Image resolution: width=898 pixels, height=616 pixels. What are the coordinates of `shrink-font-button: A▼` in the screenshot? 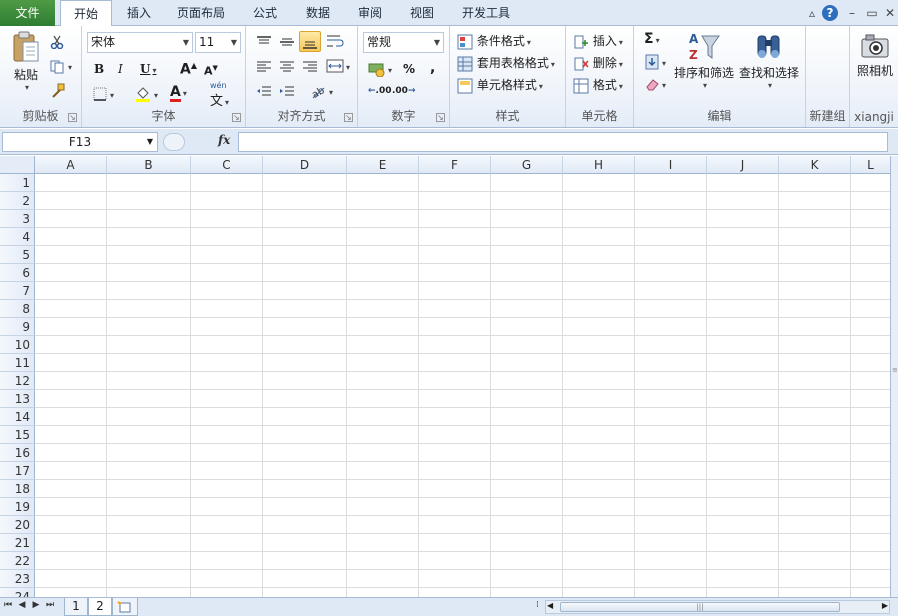 It's located at (211, 71).